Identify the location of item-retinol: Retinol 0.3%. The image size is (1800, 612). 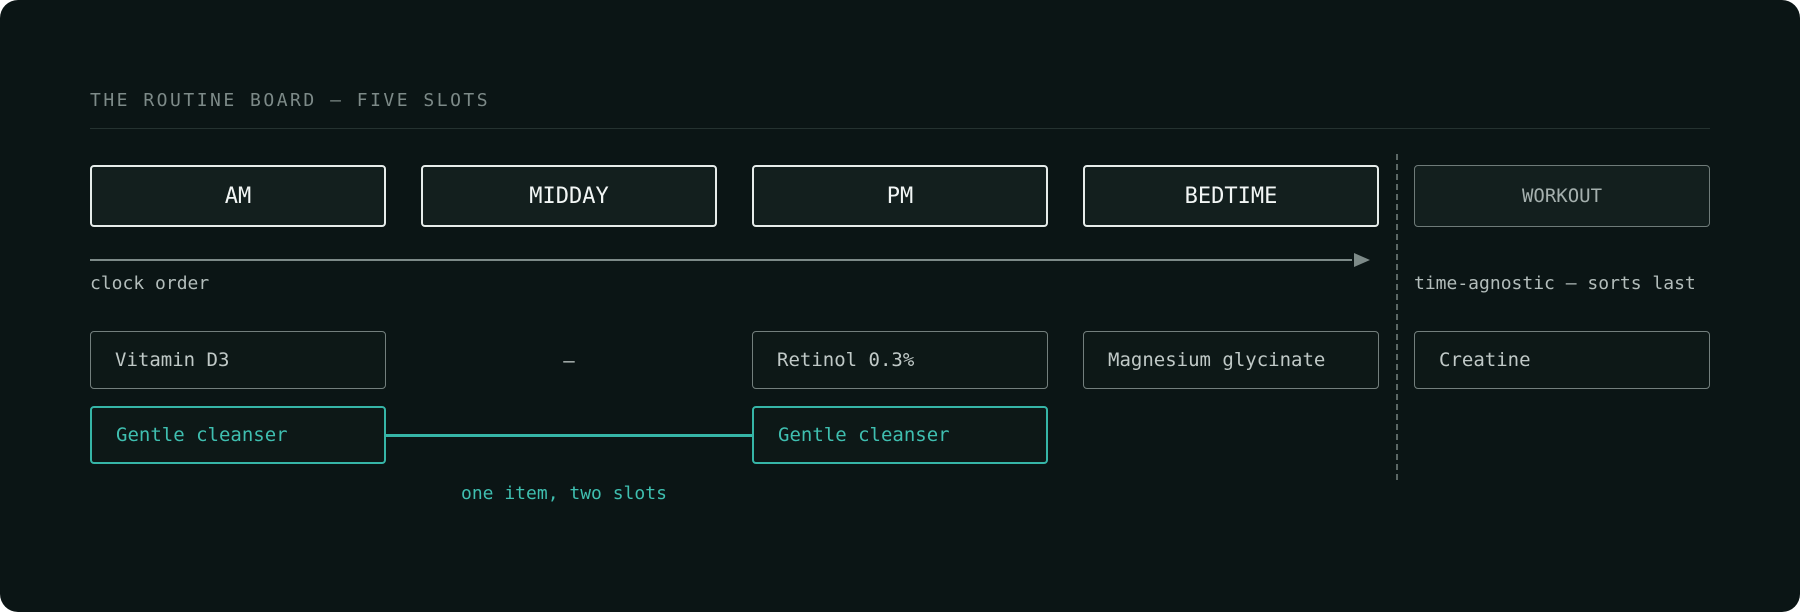
(900, 360).